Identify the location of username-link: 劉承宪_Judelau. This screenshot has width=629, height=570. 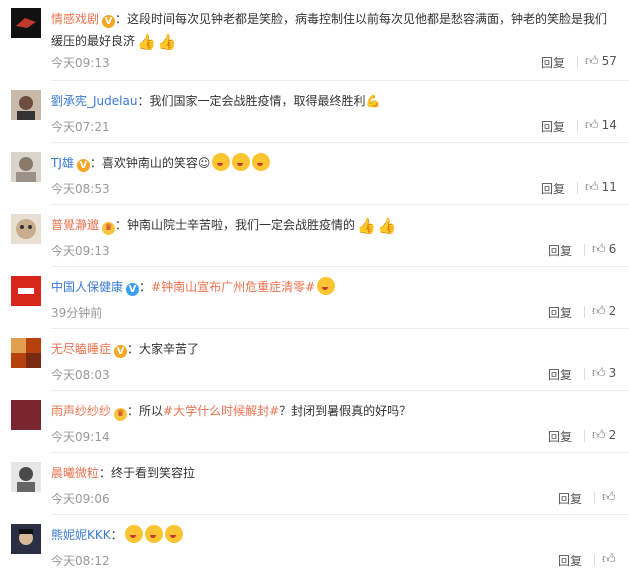
(94, 101).